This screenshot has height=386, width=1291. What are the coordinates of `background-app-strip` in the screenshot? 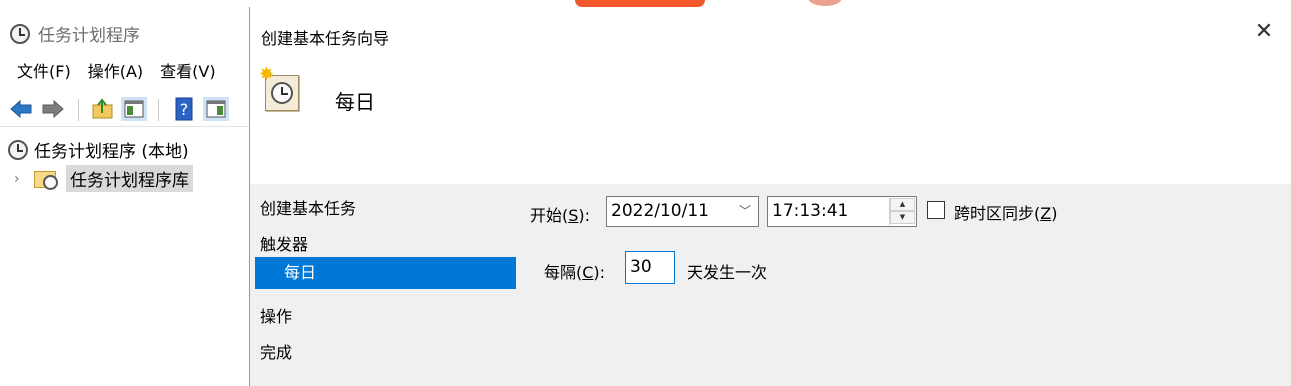 It's located at (645, 3).